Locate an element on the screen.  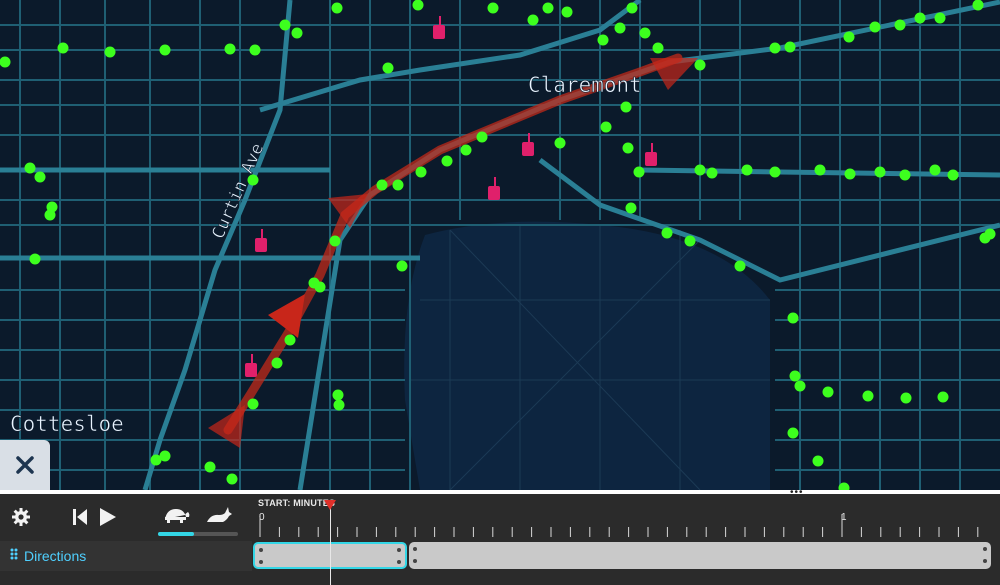
track-row-directions: Directions is located at coordinates (126, 556).